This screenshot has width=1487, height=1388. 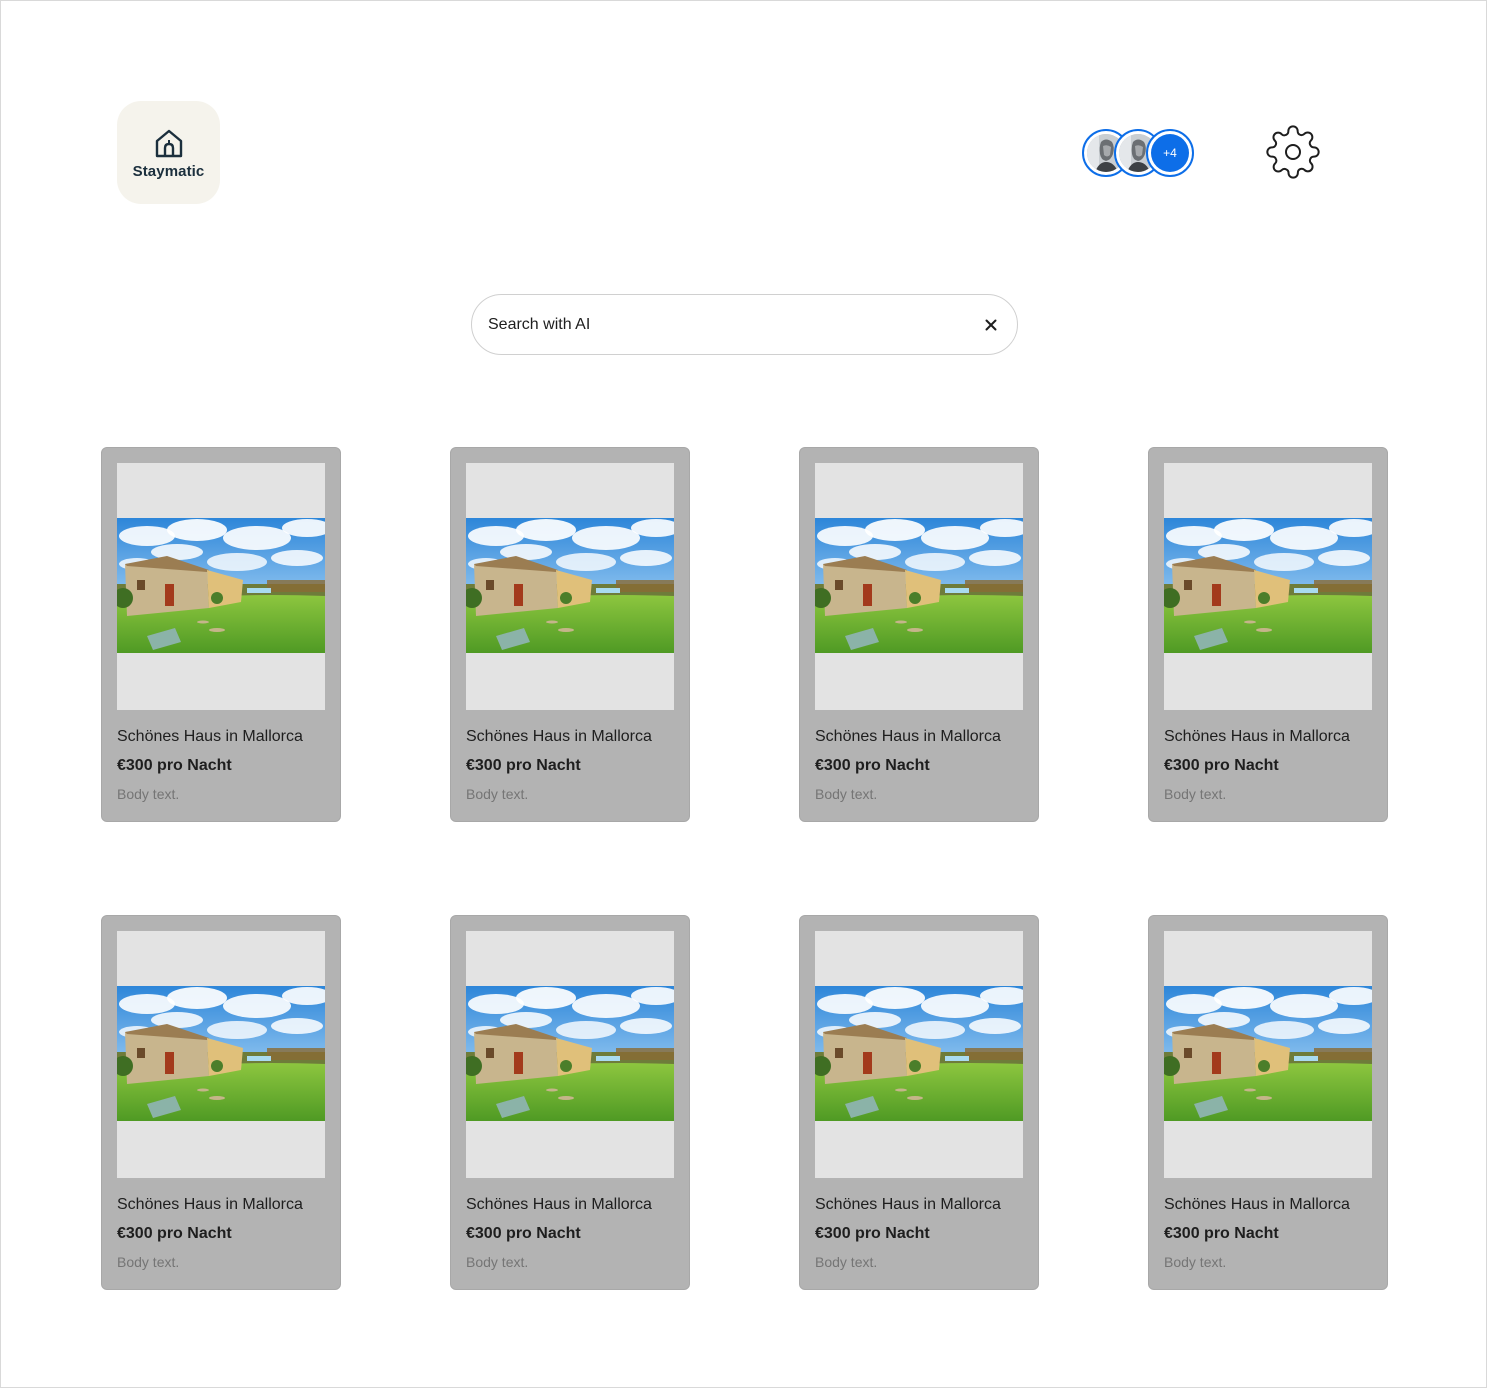 I want to click on gear-icon, so click(x=1293, y=152).